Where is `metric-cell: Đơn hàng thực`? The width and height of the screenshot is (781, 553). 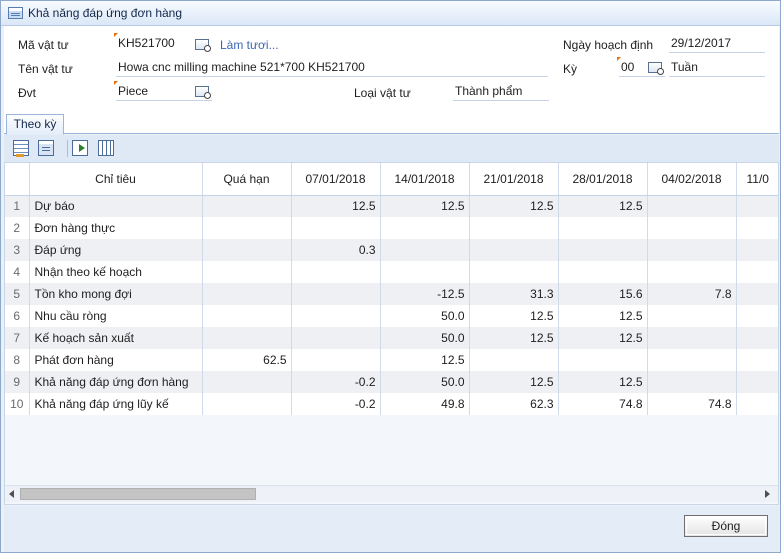
metric-cell: Đơn hàng thực is located at coordinates (116, 228).